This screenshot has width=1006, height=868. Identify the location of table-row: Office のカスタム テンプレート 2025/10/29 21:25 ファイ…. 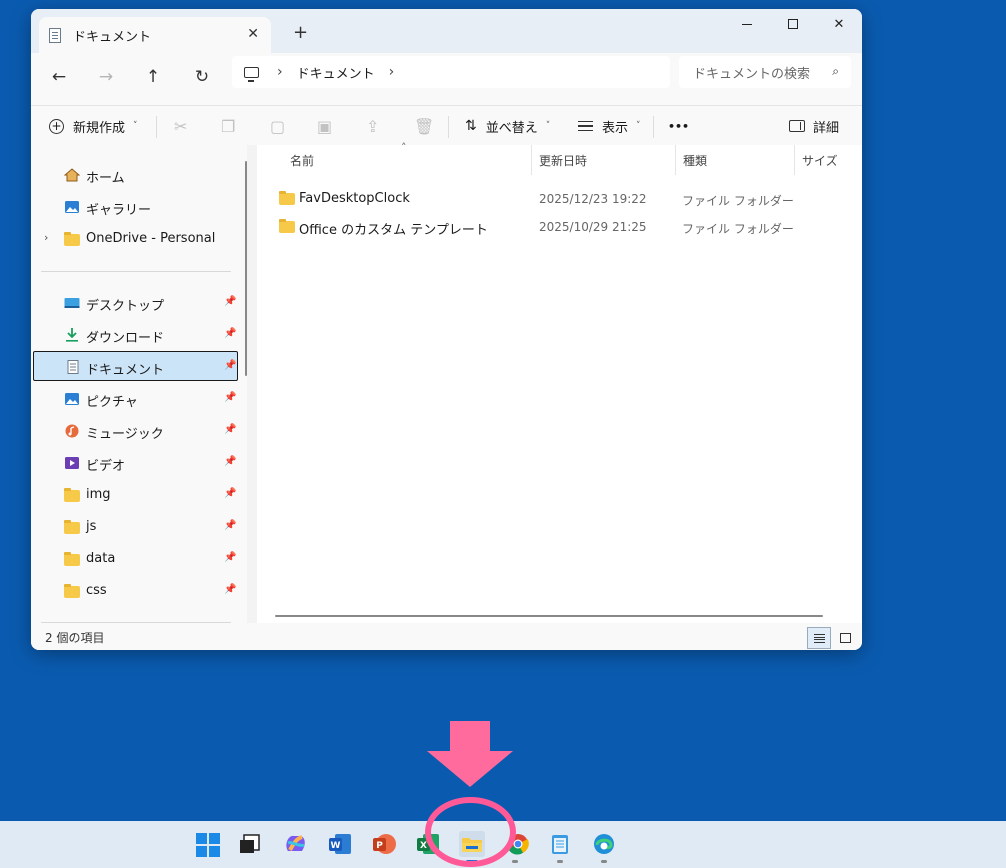
(557, 227).